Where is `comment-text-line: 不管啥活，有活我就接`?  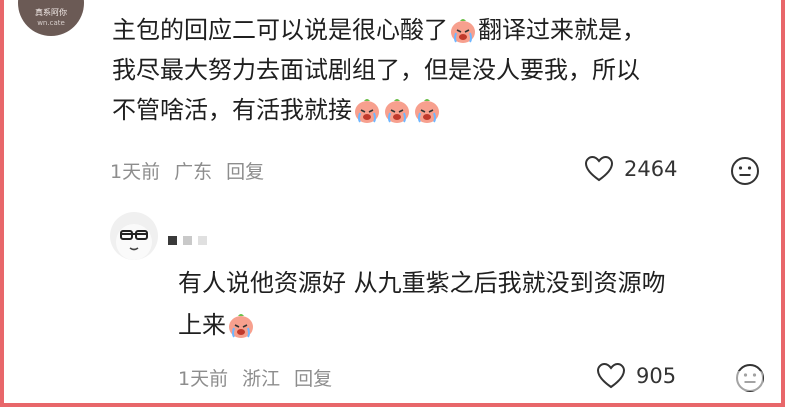 comment-text-line: 不管啥活，有活我就接 is located at coordinates (232, 110).